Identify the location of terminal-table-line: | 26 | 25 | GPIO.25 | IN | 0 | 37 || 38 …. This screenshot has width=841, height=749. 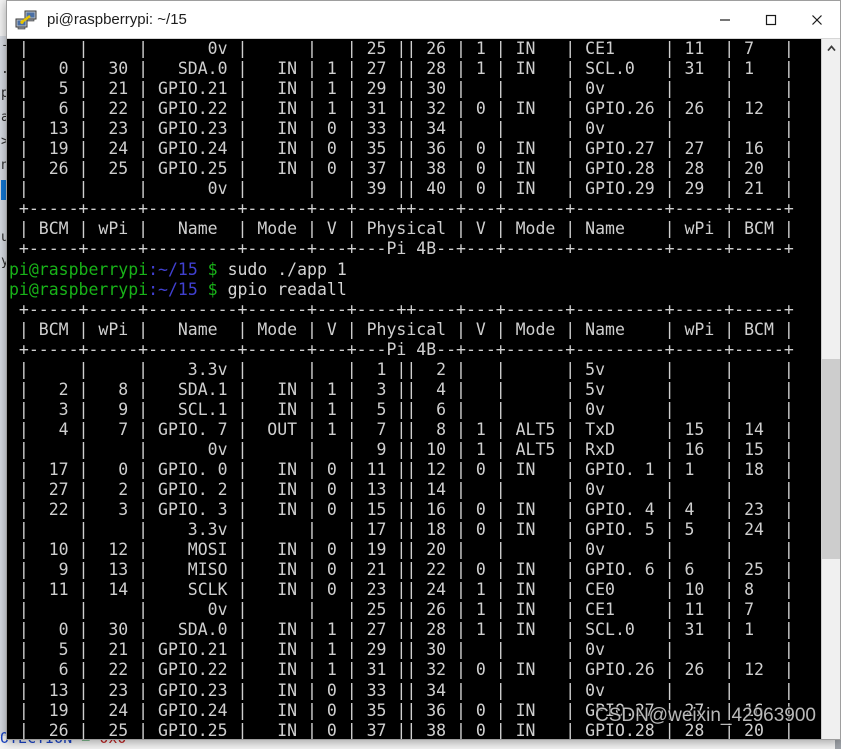
(401, 169).